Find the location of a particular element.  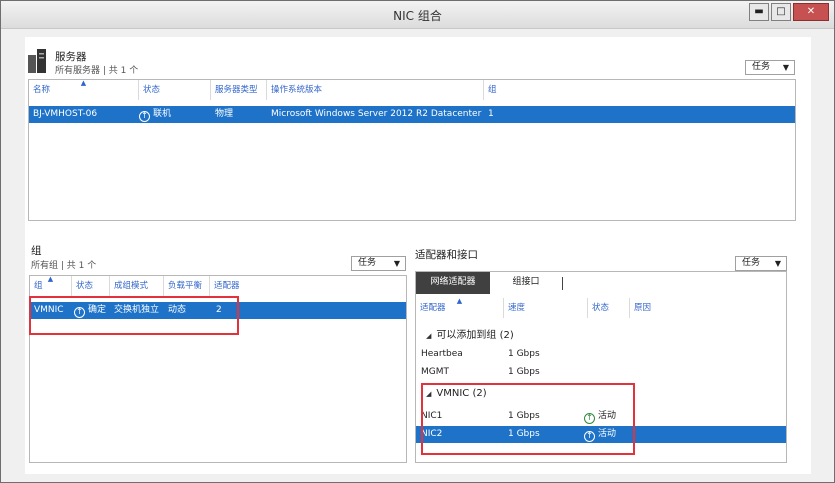

column-header-speed: 速度 is located at coordinates (546, 308).